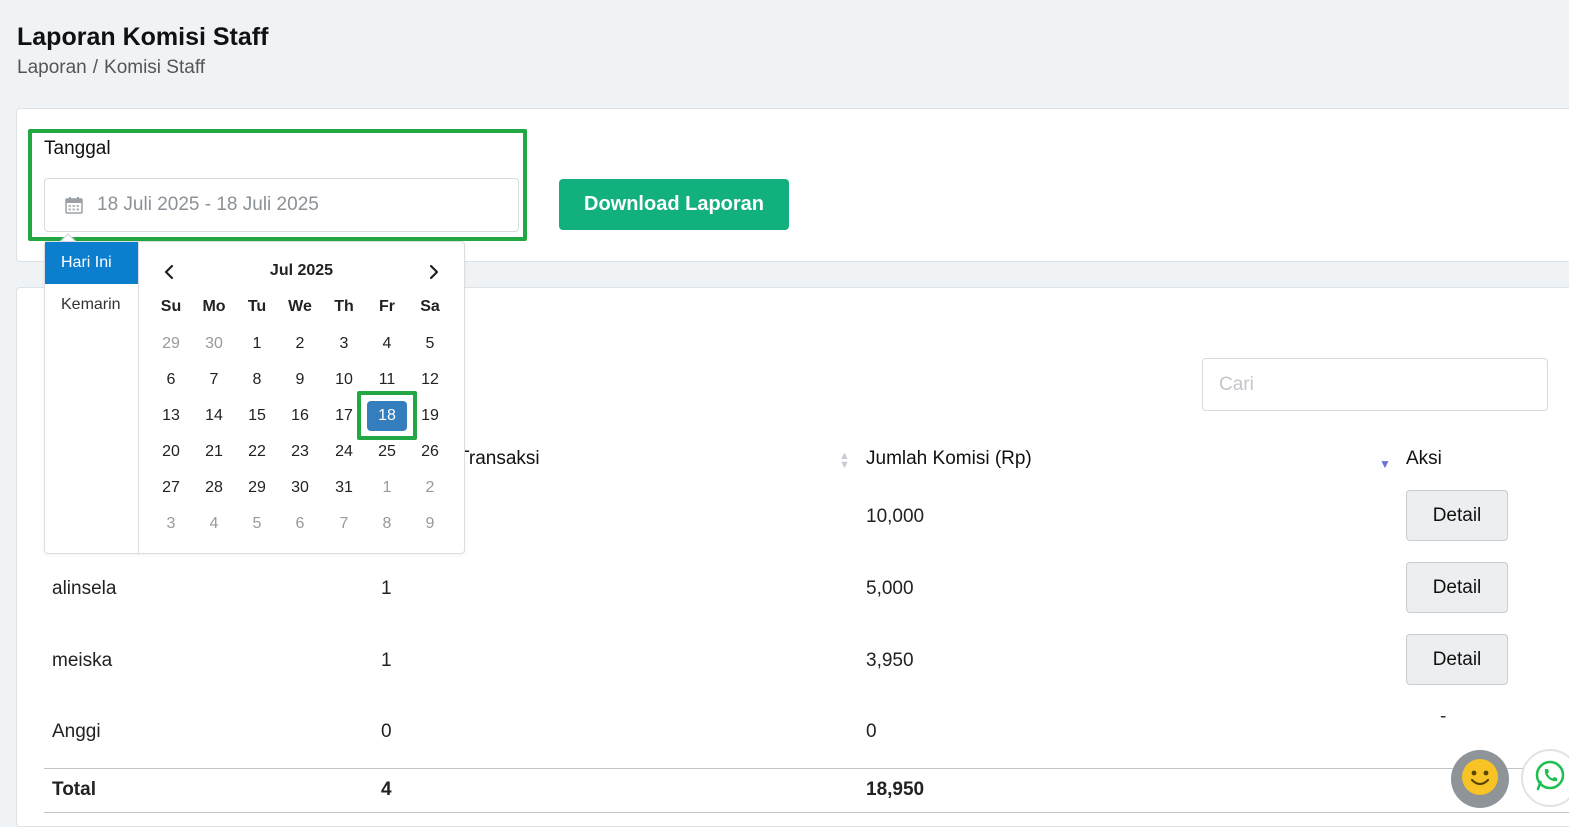 The image size is (1569, 827). What do you see at coordinates (434, 272) in the screenshot?
I see `chevron-right-icon` at bounding box center [434, 272].